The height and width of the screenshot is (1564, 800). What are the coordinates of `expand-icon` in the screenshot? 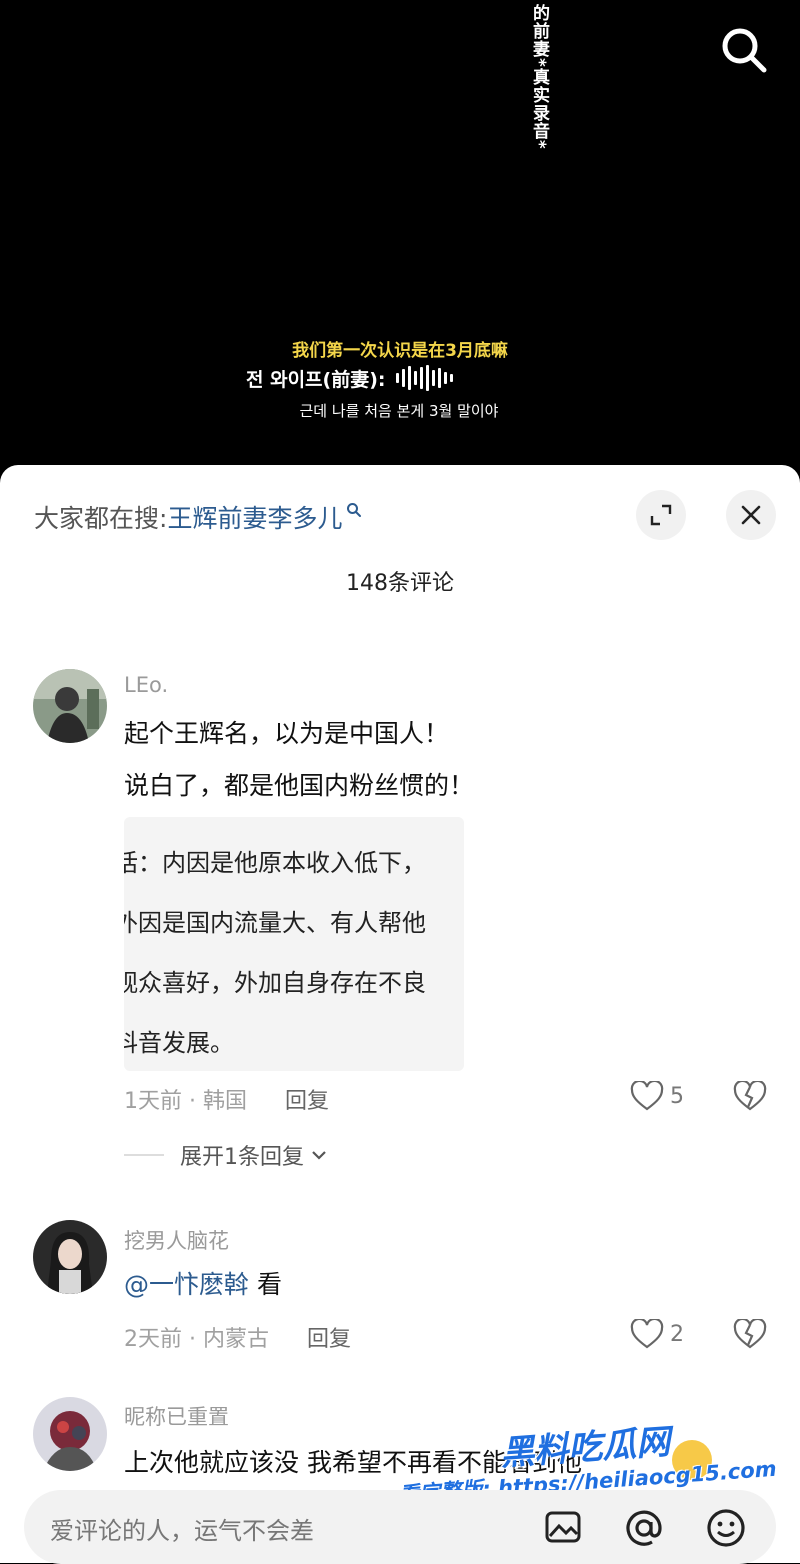 It's located at (661, 515).